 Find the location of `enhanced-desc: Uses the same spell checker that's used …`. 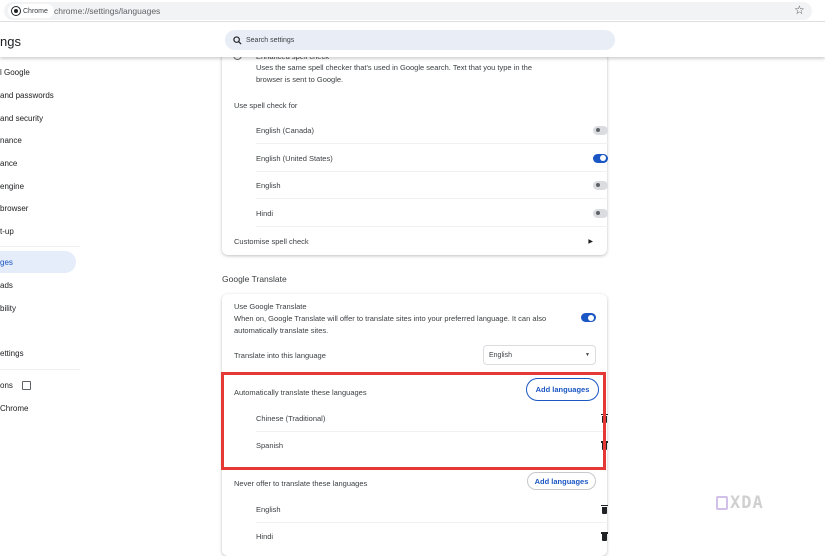

enhanced-desc: Uses the same spell checker that's used … is located at coordinates (394, 73).